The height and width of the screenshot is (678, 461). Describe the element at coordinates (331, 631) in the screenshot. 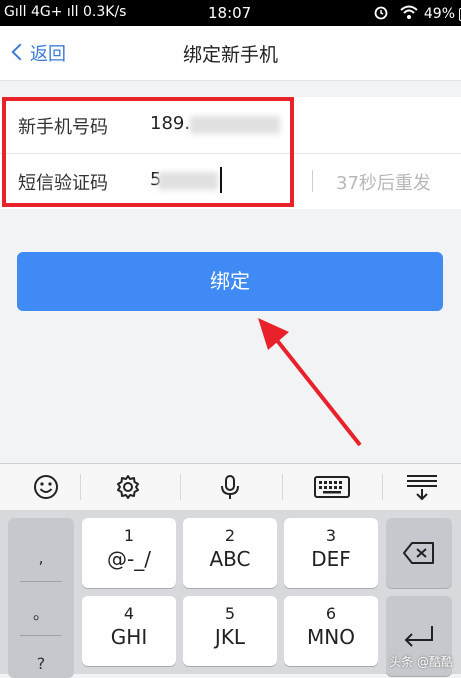

I see `key-6: 6 MNO` at that location.